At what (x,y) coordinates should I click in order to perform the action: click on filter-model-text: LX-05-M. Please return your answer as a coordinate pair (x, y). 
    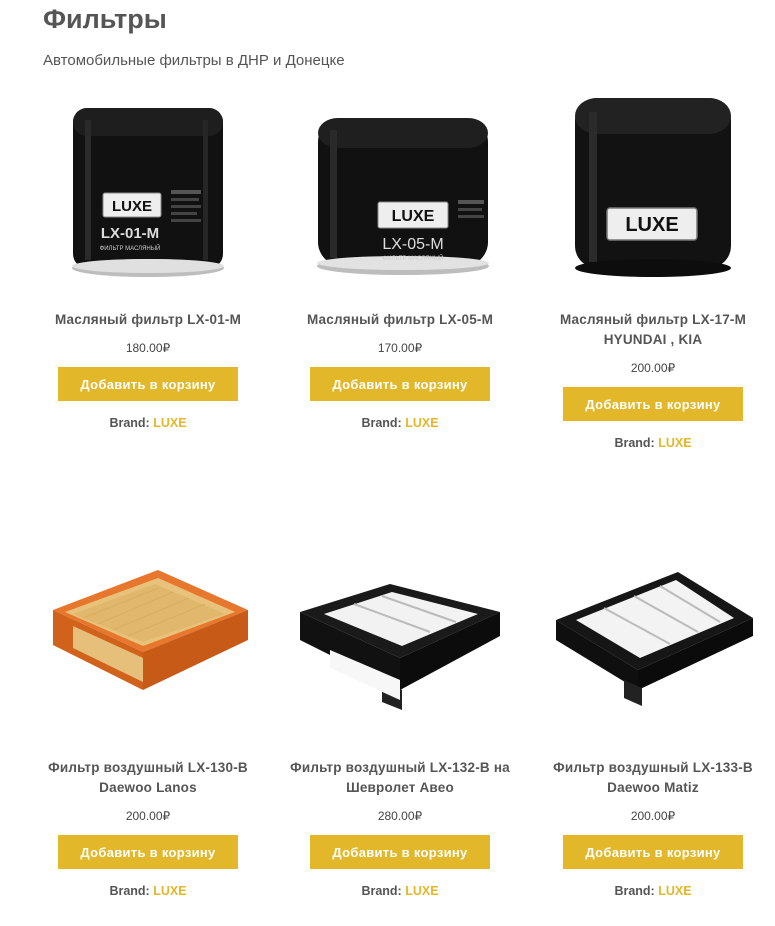
    Looking at the image, I should click on (412, 244).